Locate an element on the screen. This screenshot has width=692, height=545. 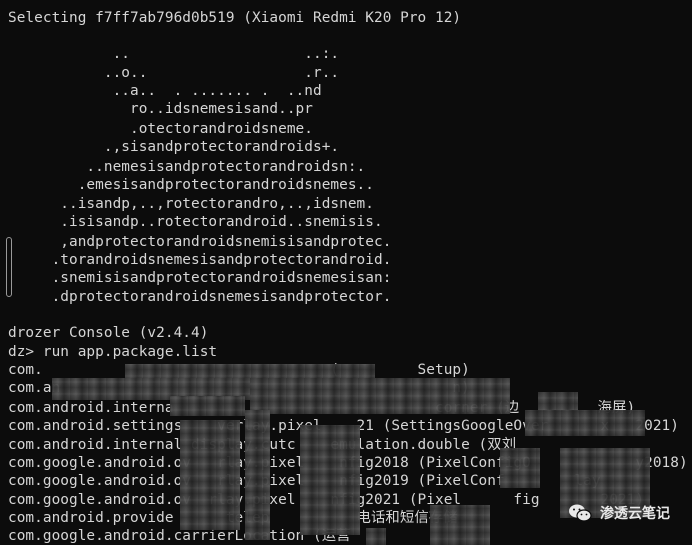
terminal-line: ro..idsnemesisand..pr is located at coordinates (160, 109).